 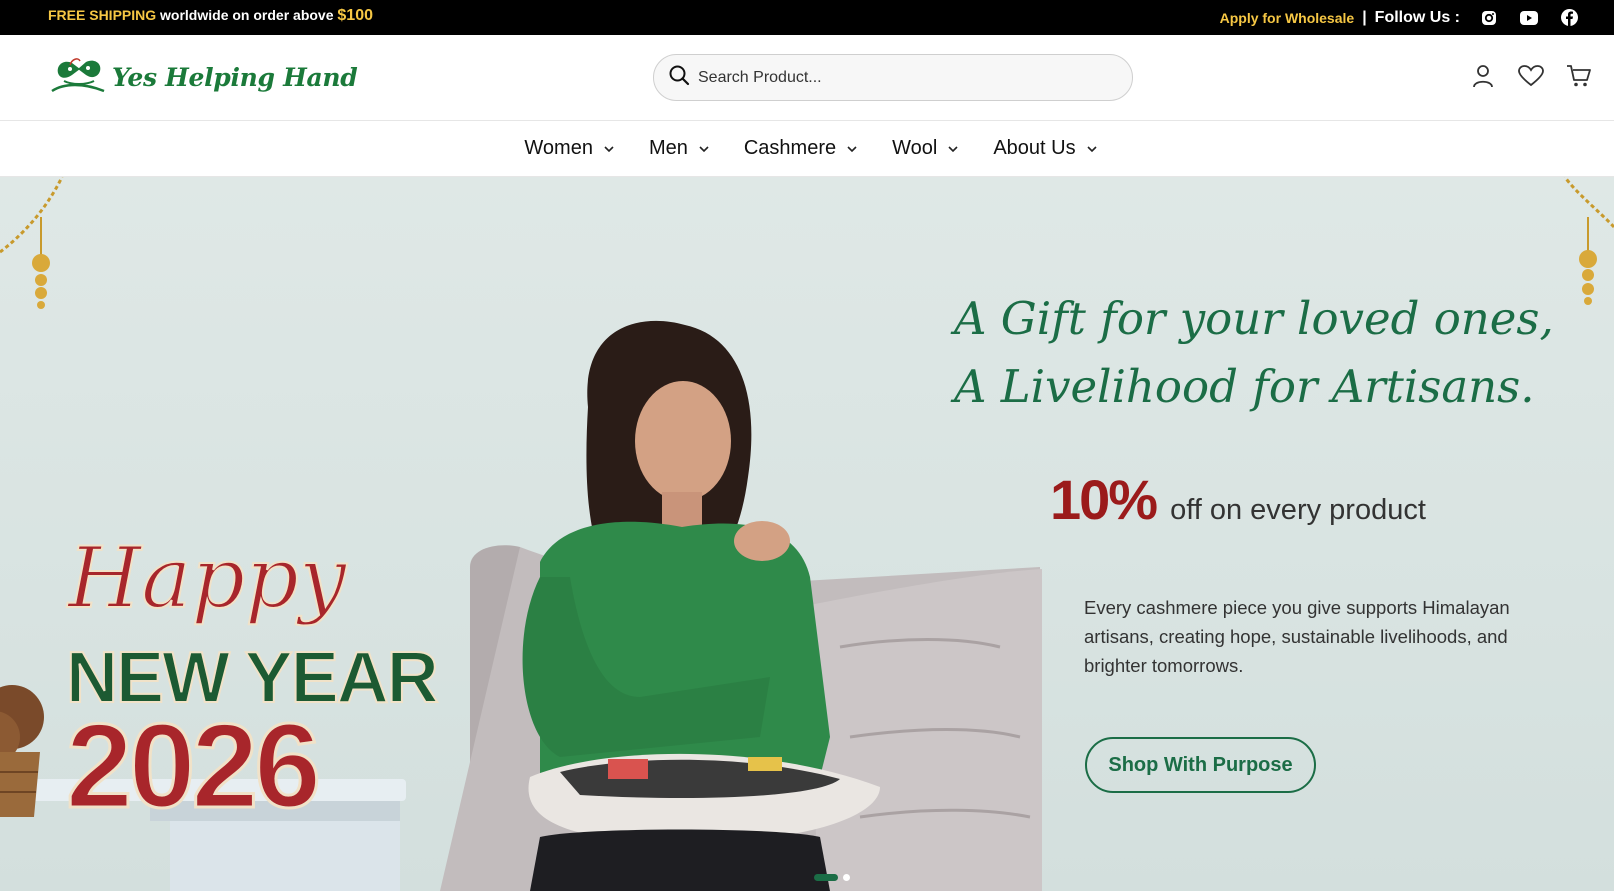 I want to click on youtube-icon, so click(x=1529, y=18).